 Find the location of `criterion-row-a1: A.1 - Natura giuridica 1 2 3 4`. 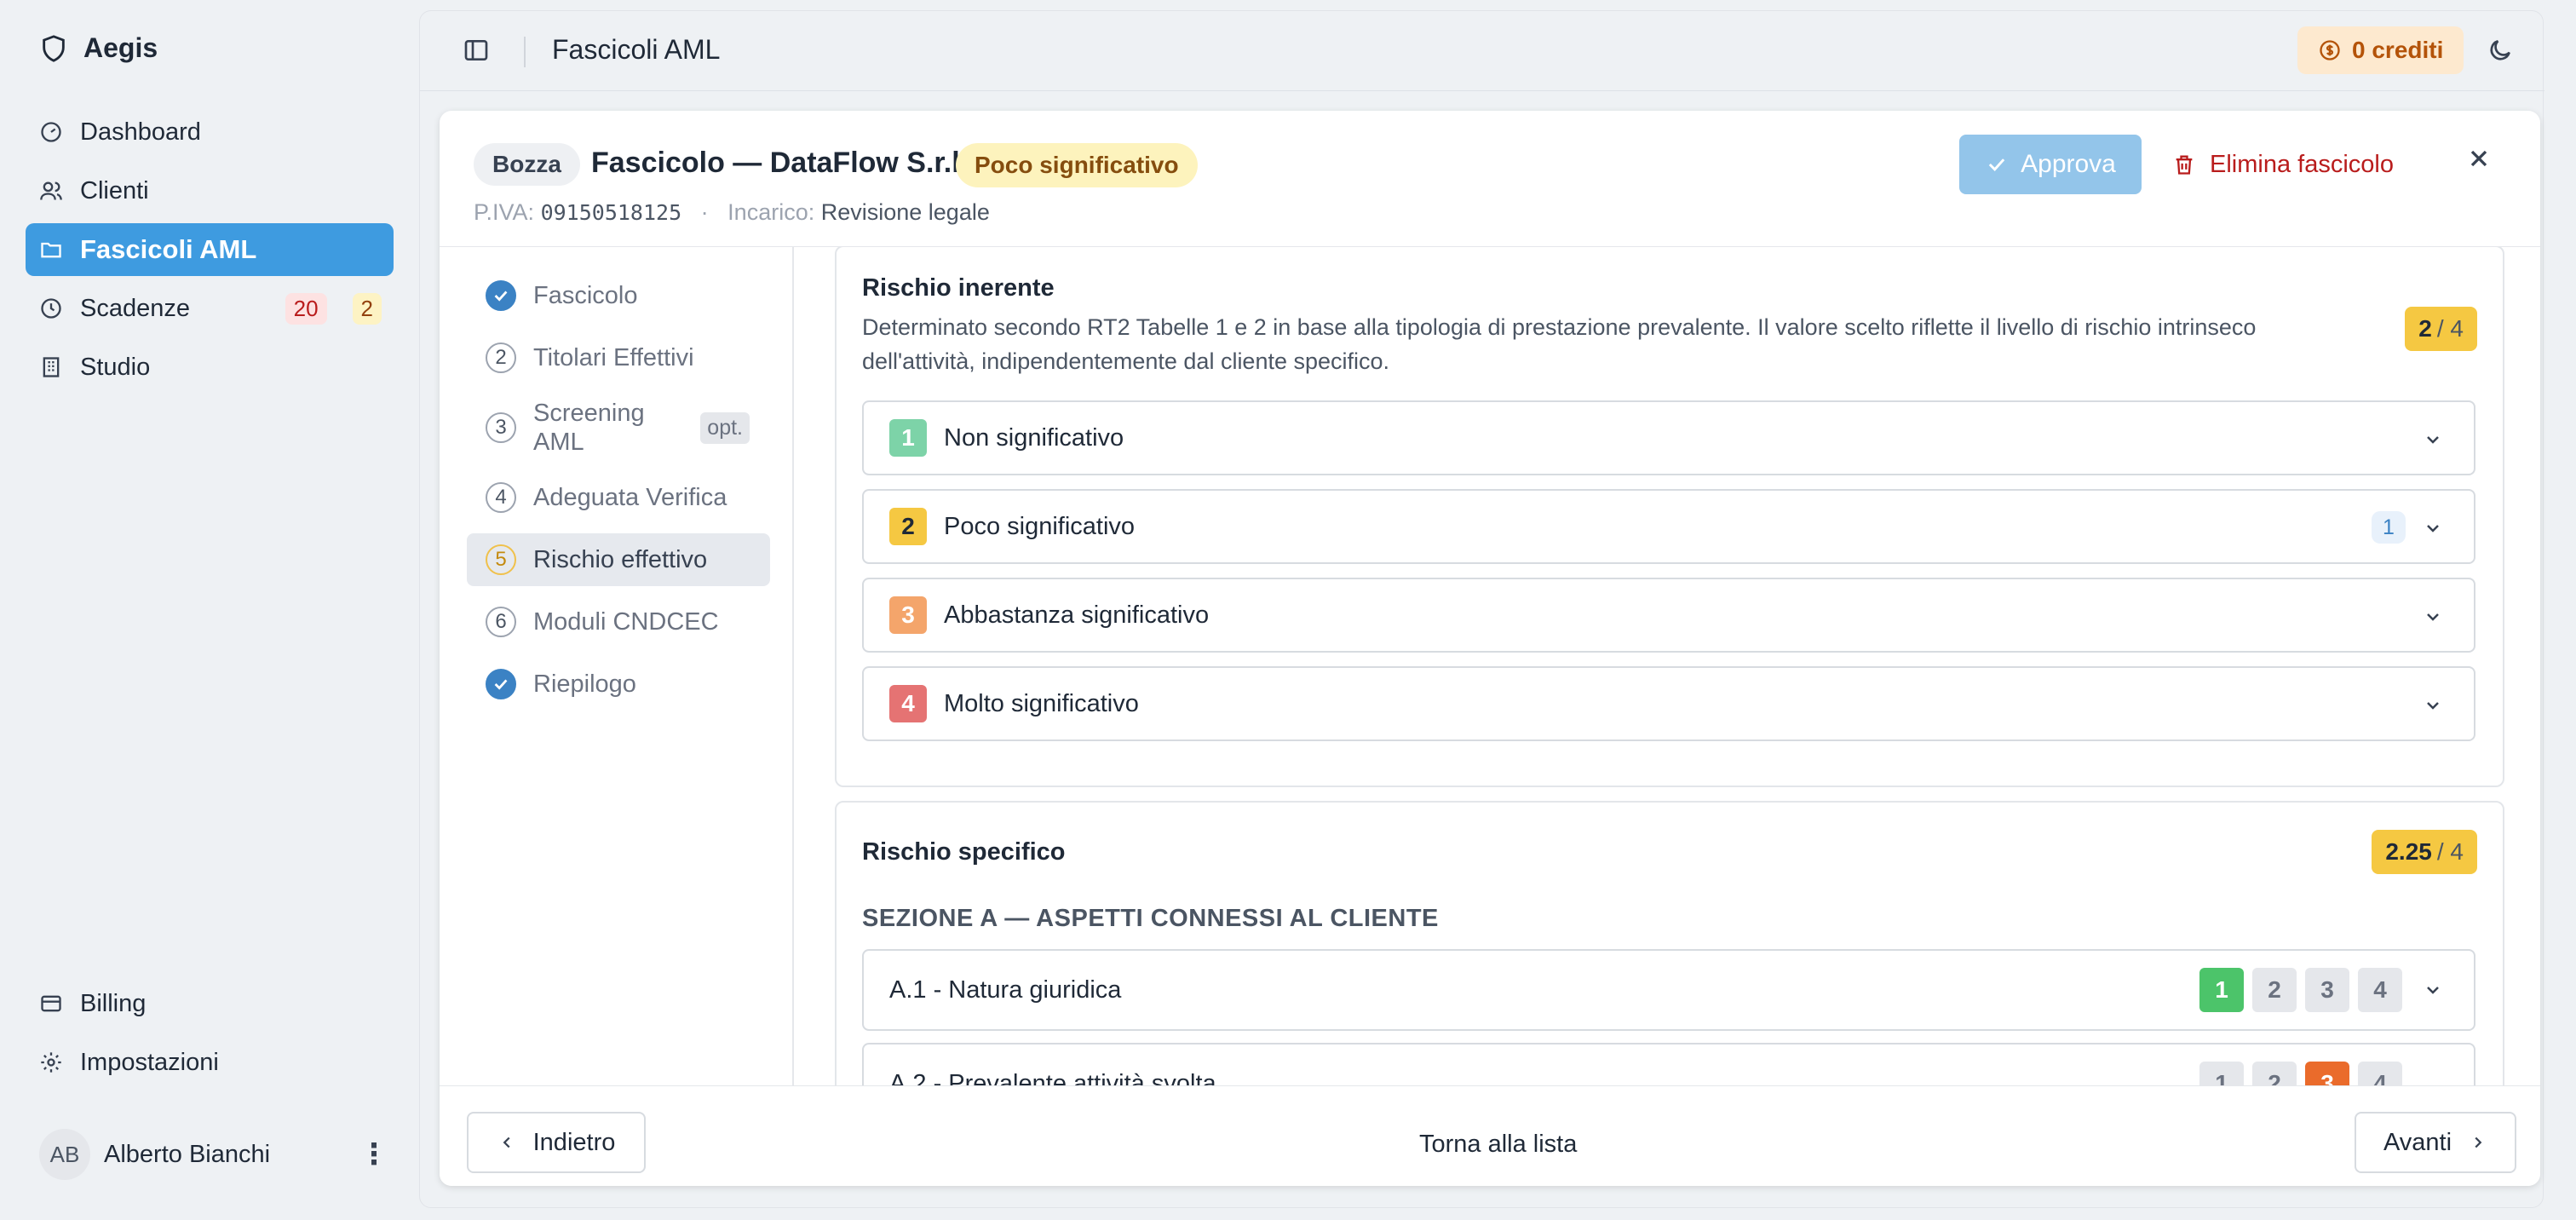

criterion-row-a1: A.1 - Natura giuridica 1 2 3 4 is located at coordinates (1669, 990).